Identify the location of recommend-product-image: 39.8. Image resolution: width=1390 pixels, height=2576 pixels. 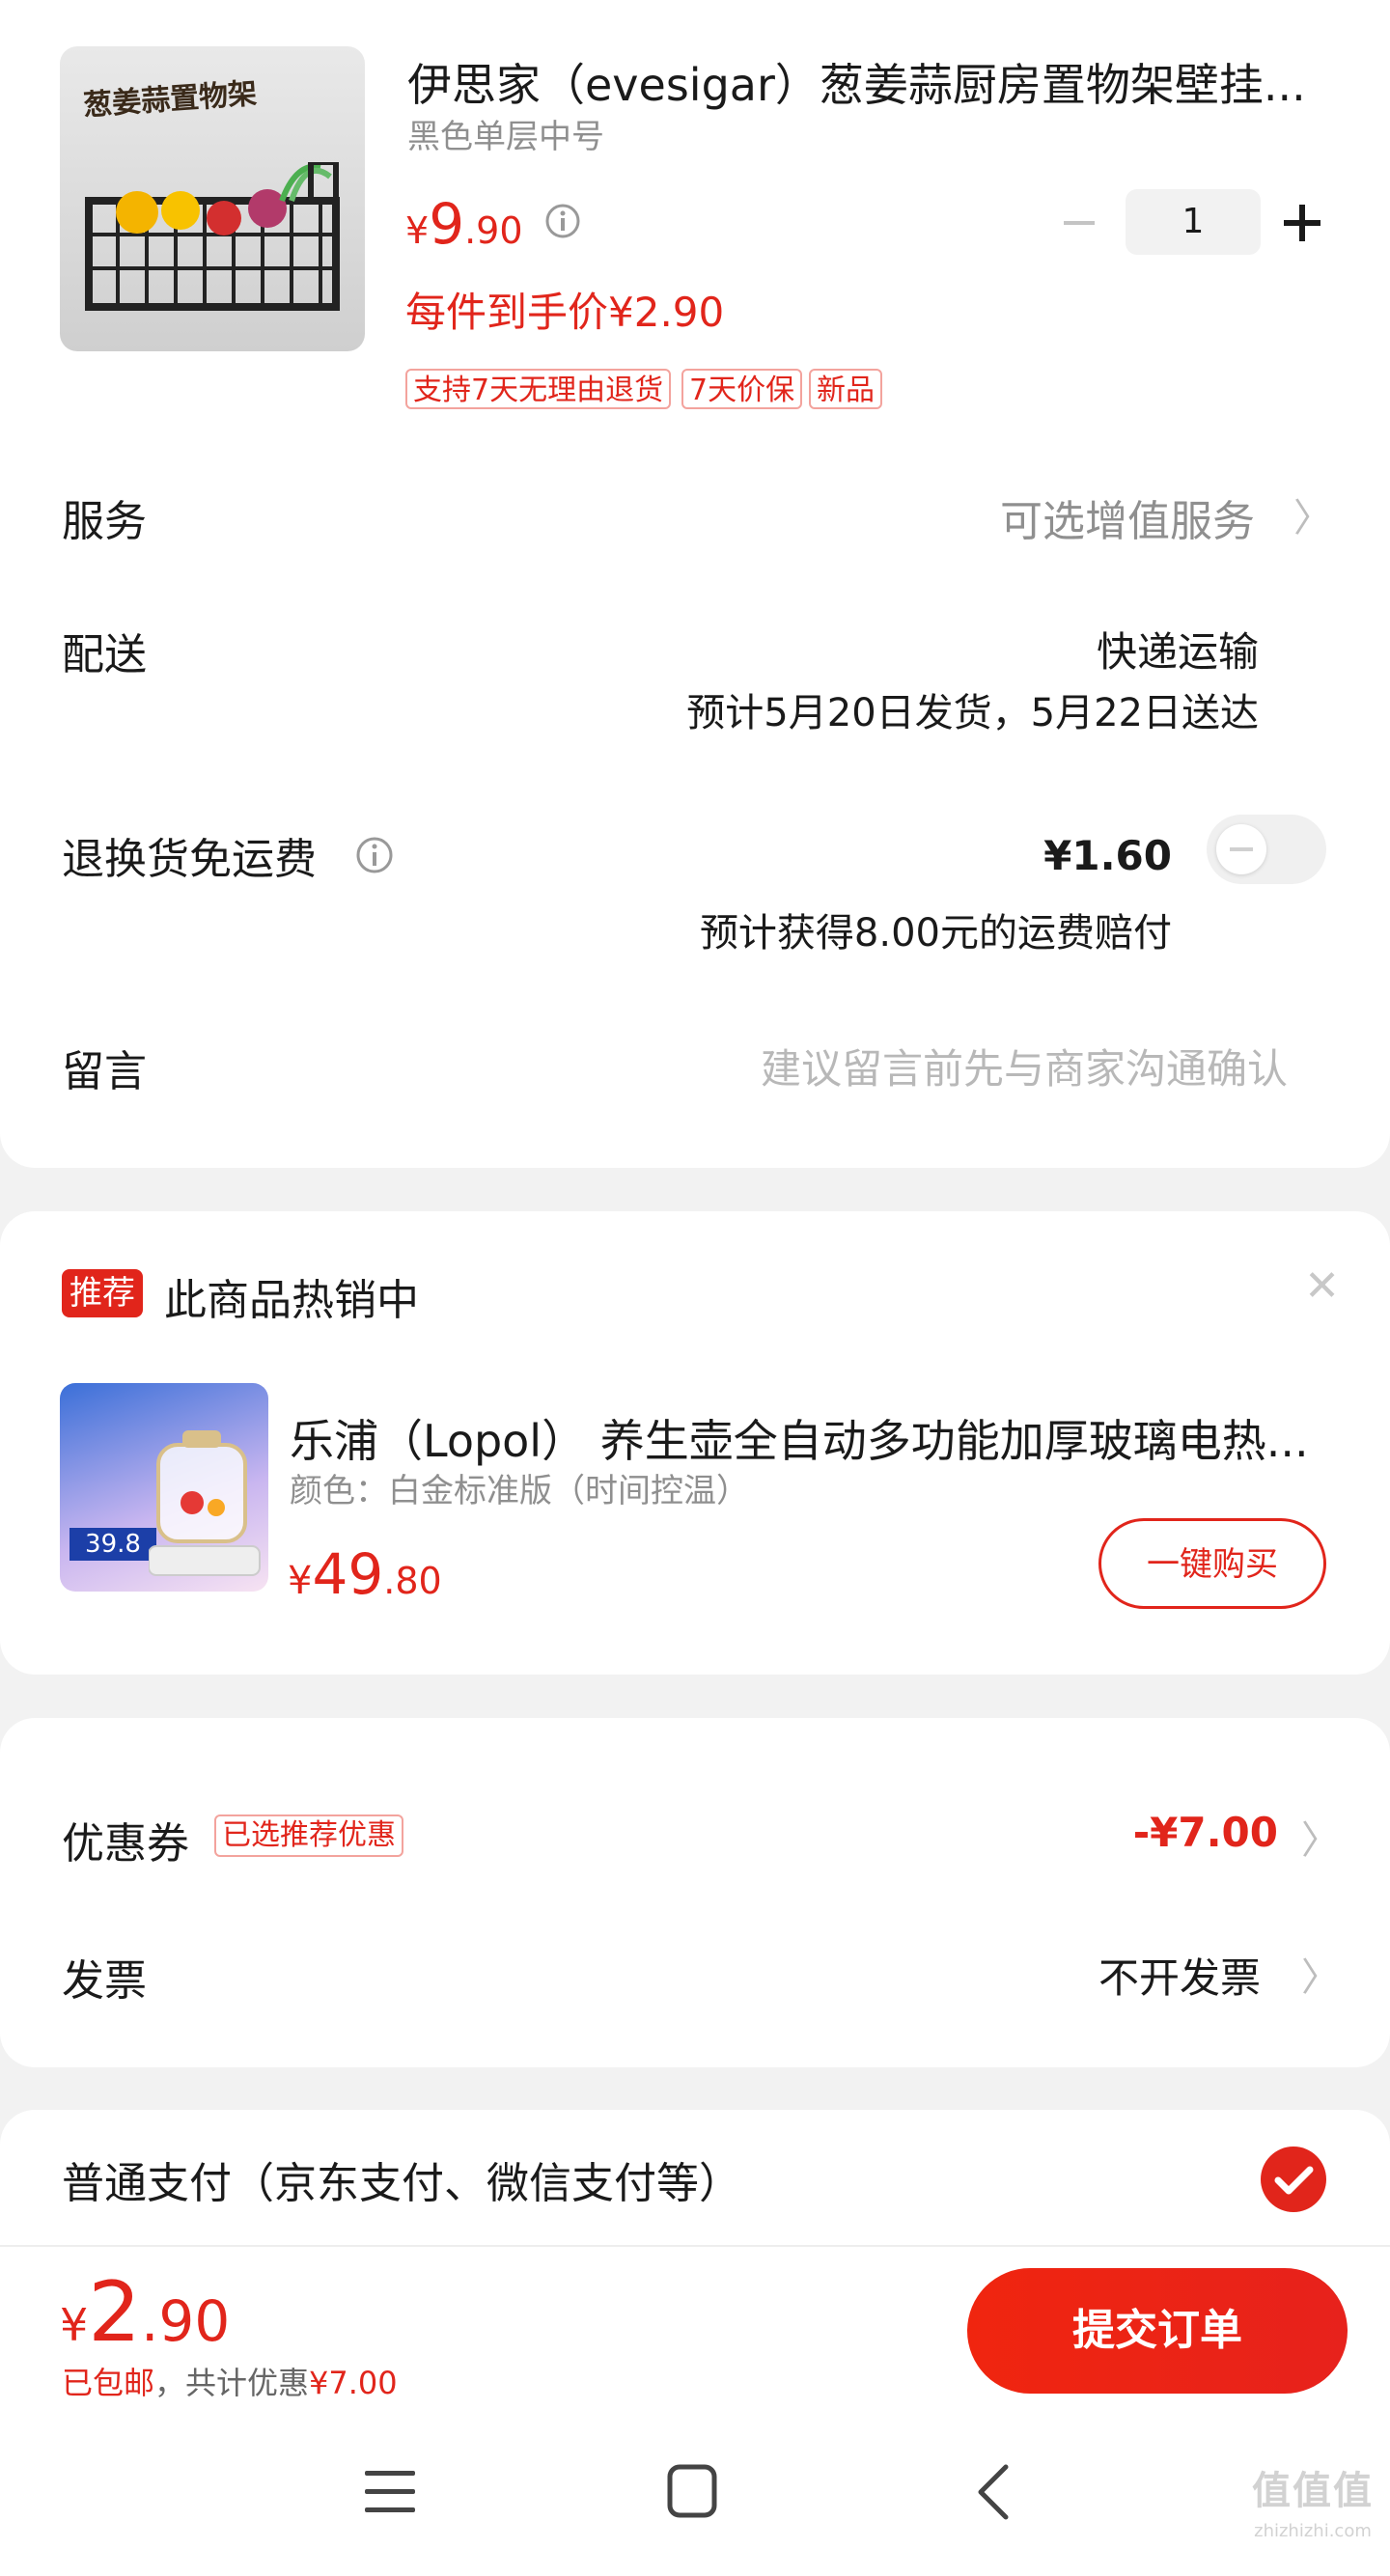
(164, 1487).